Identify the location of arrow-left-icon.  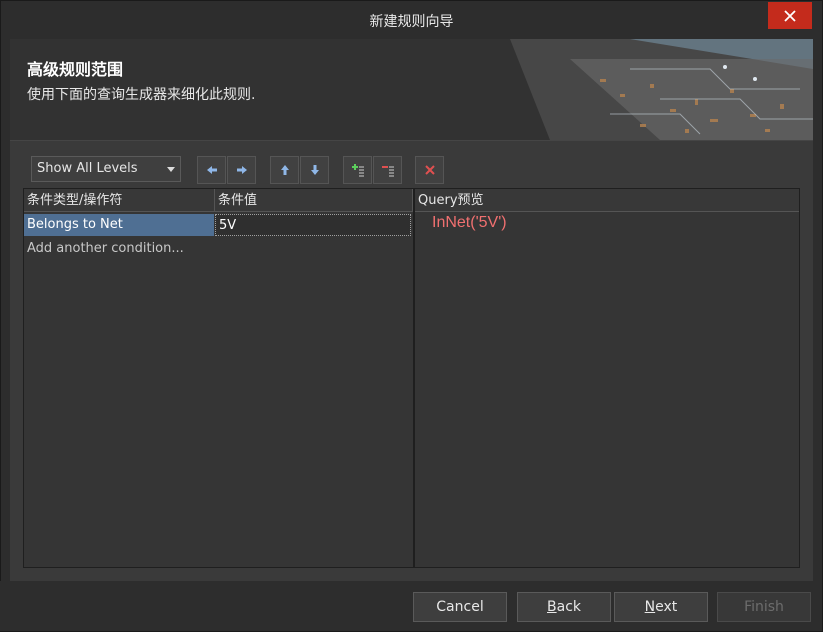
(211, 170).